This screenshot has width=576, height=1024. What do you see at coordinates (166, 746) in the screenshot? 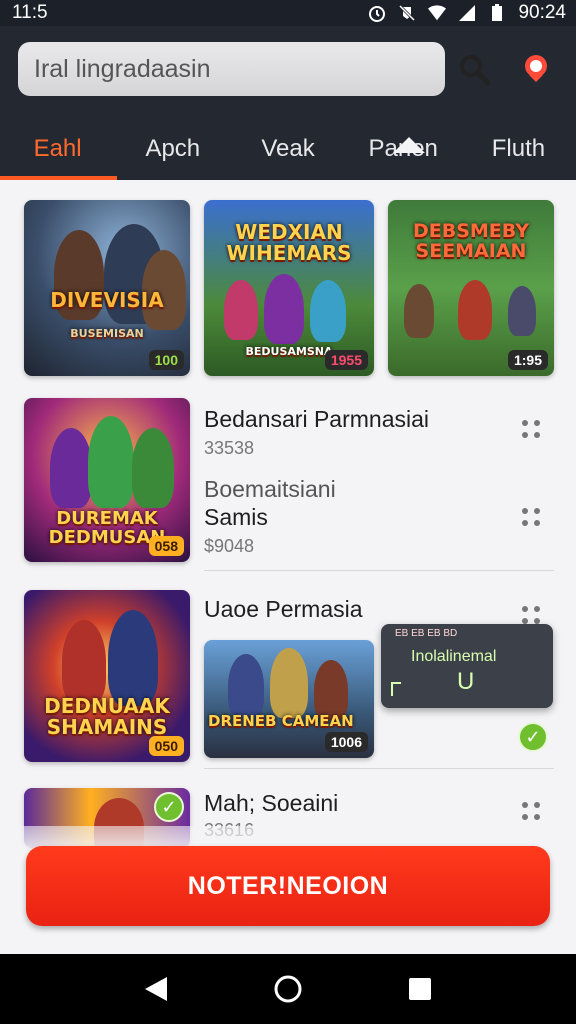
I see `list-item-2-badge: 050` at bounding box center [166, 746].